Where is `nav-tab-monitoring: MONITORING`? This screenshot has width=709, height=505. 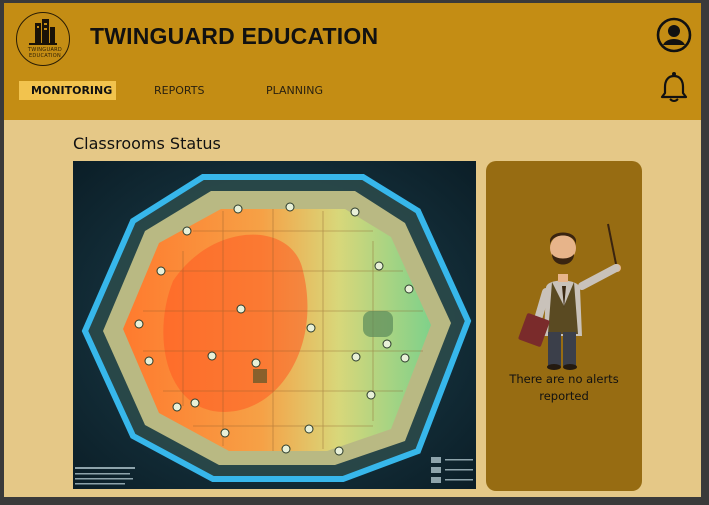 nav-tab-monitoring: MONITORING is located at coordinates (68, 90).